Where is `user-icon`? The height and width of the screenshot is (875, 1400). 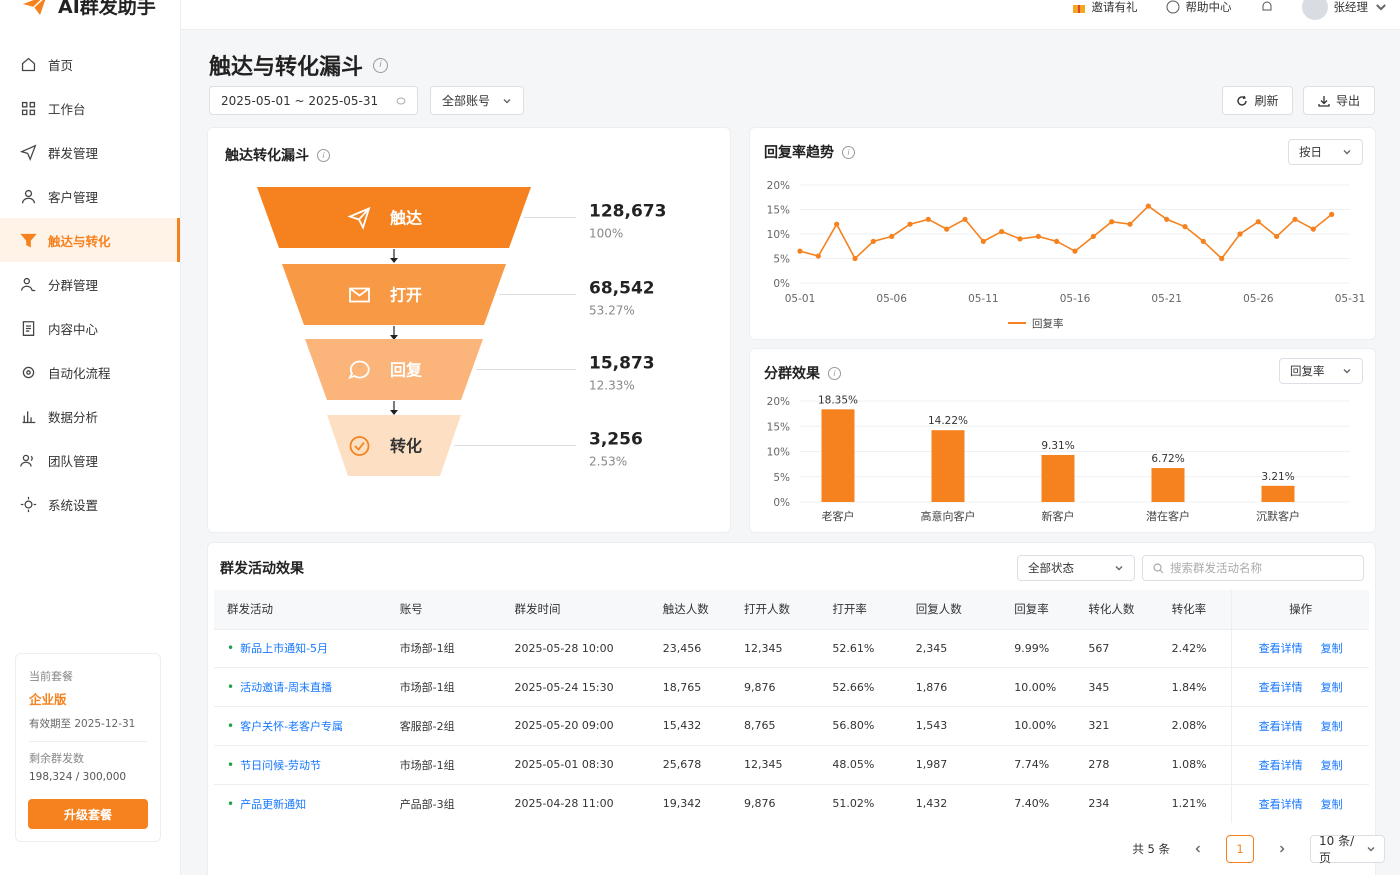
user-icon is located at coordinates (28, 196).